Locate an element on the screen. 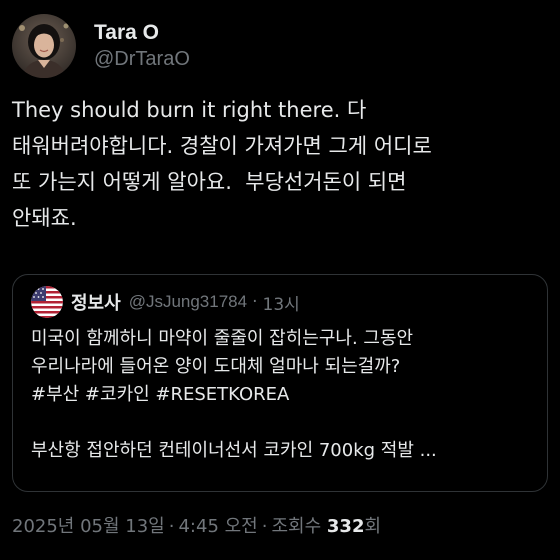 The image size is (560, 560). author-info: Tara O @DrTaraO is located at coordinates (142, 46).